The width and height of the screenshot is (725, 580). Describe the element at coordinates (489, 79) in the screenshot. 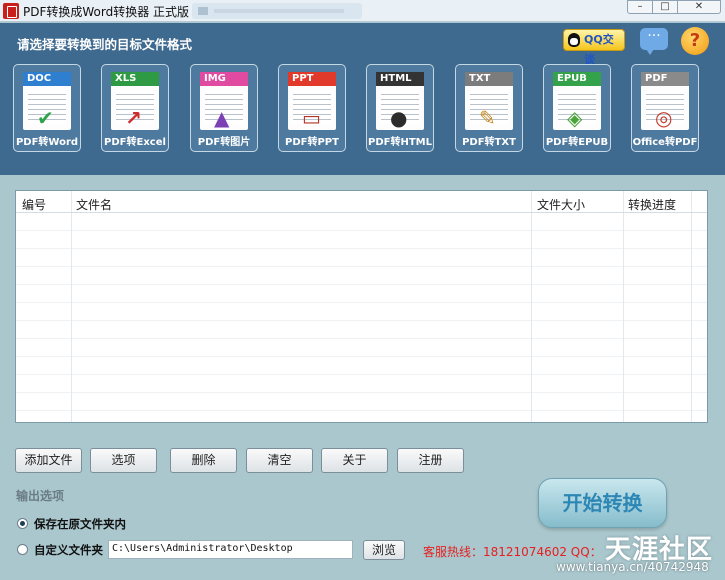

I see `format-band-label: TXT` at that location.